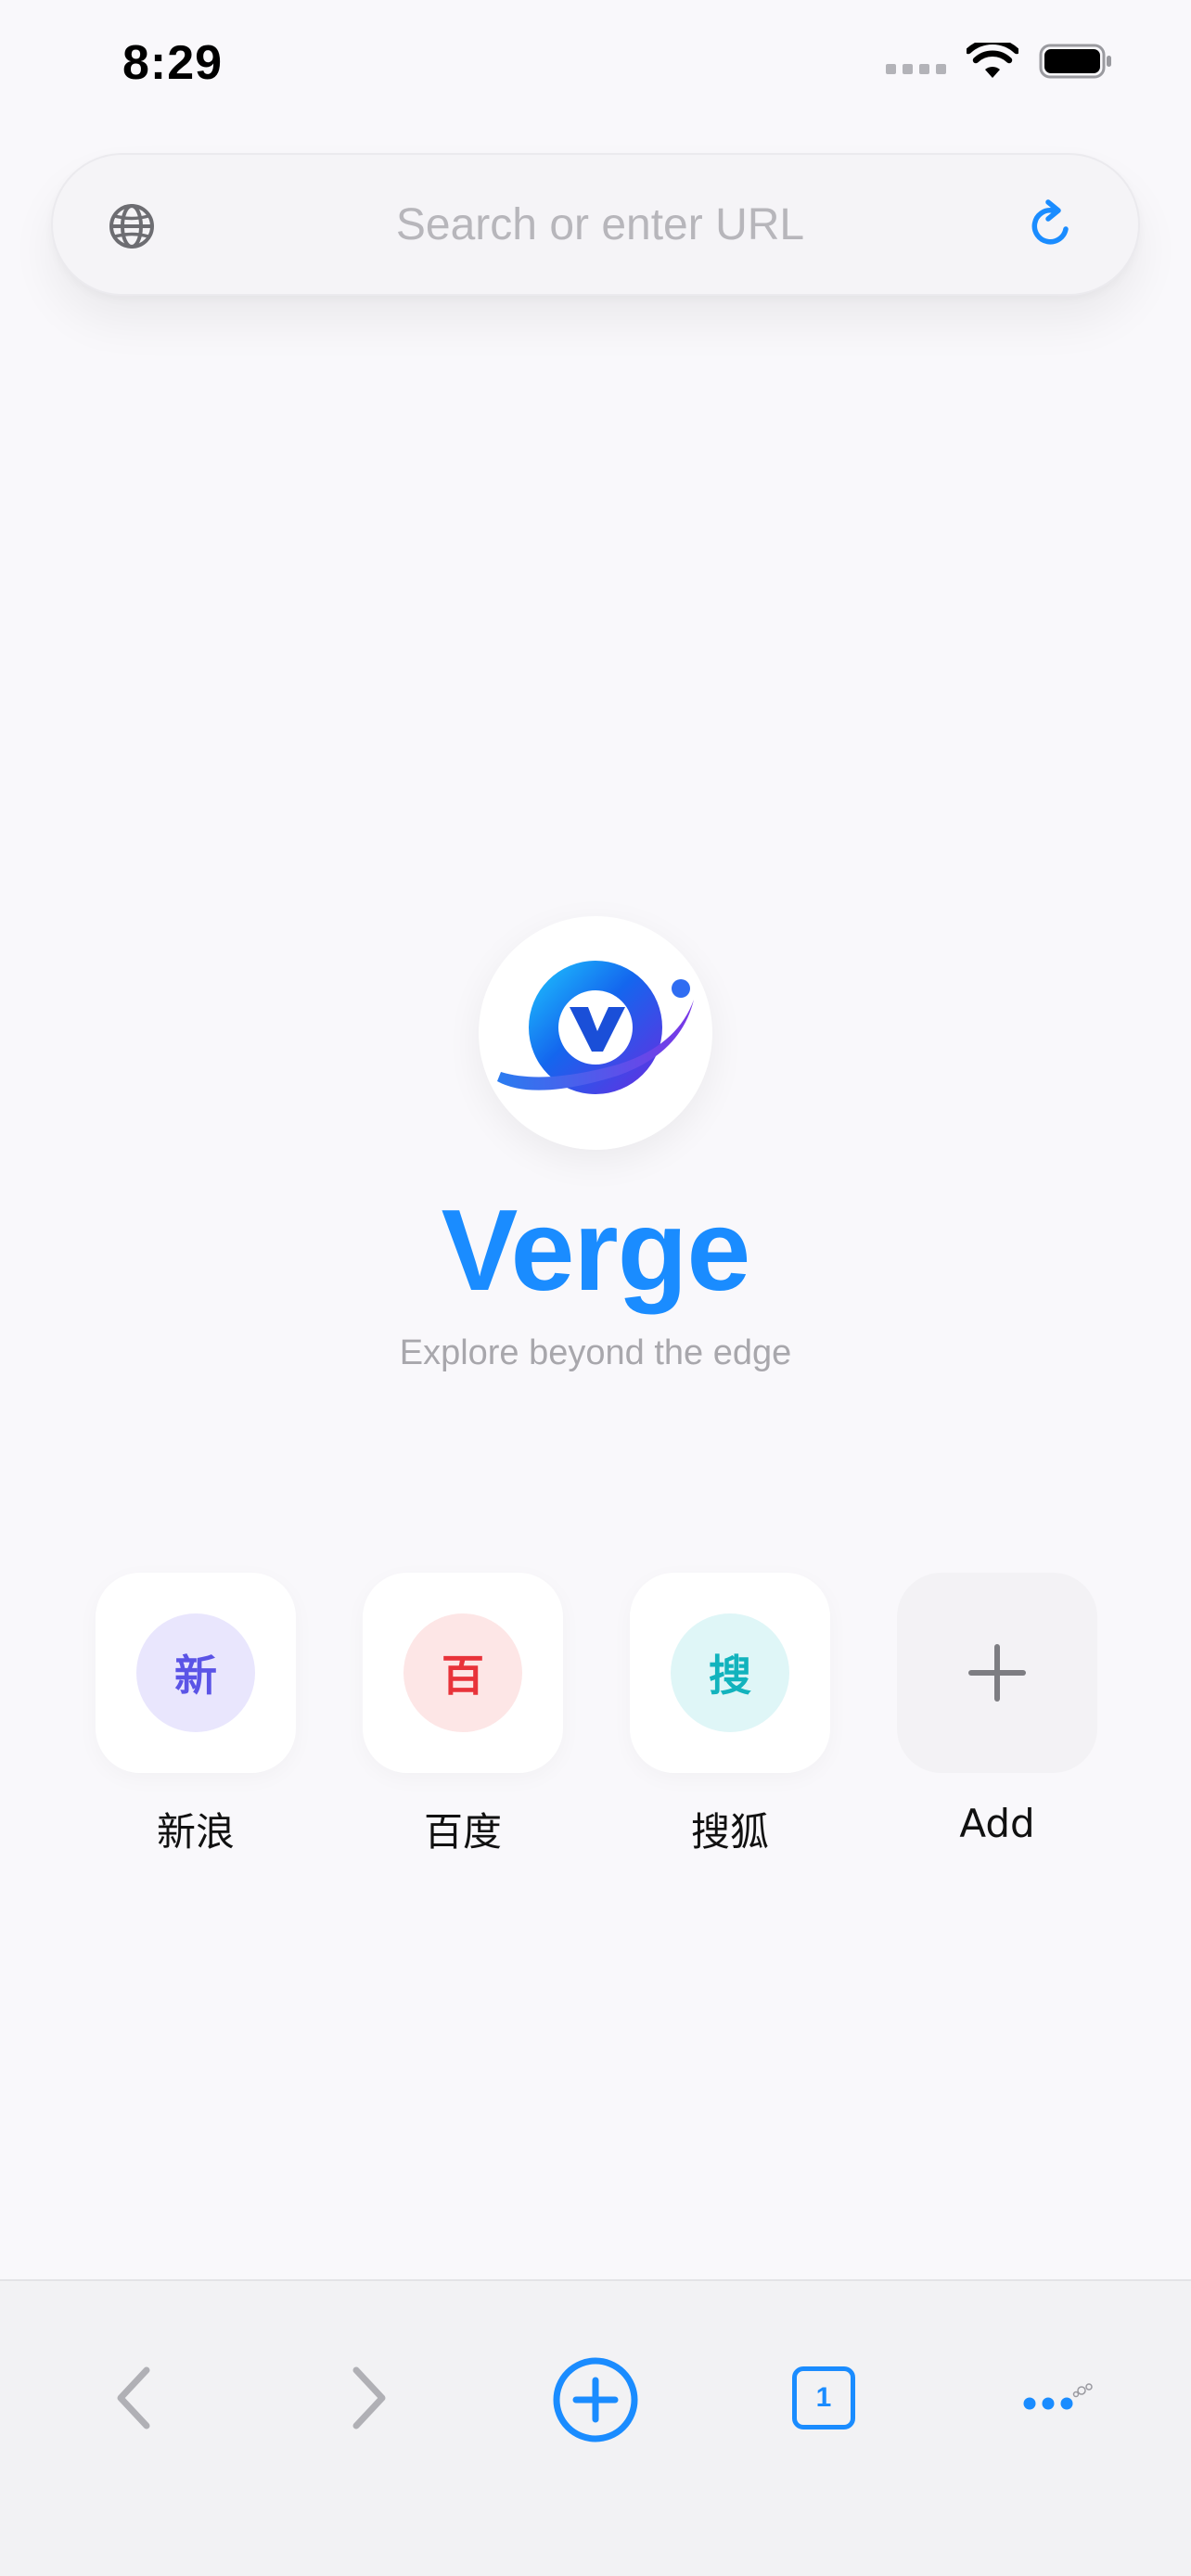  Describe the element at coordinates (729, 1832) in the screenshot. I see `shortcut-label: 搜狐` at that location.